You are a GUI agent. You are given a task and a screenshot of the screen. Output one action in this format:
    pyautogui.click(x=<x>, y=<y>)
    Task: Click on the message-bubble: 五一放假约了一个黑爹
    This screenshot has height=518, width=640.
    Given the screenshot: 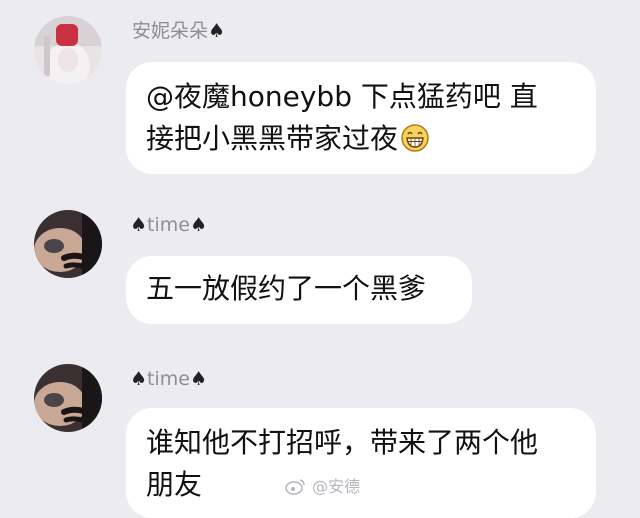 What is the action you would take?
    pyautogui.click(x=299, y=290)
    